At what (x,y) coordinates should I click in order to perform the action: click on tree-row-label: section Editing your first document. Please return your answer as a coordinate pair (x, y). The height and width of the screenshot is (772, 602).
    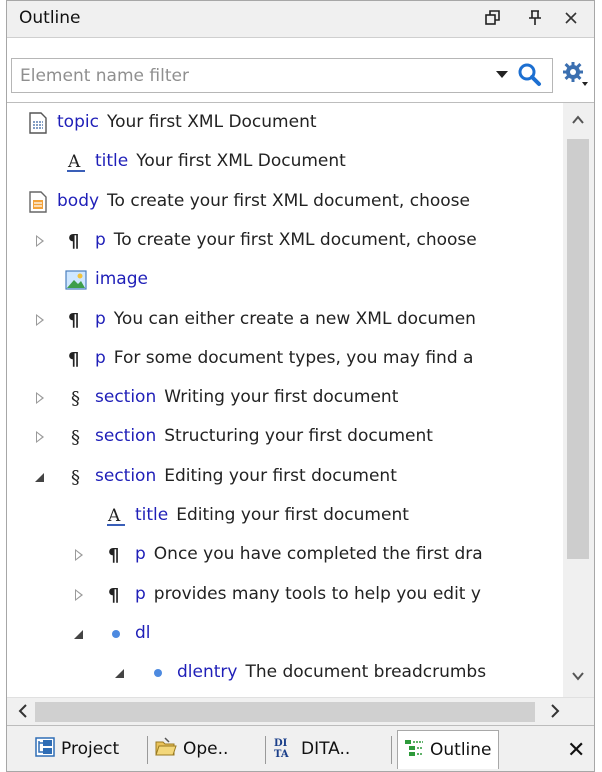
    Looking at the image, I should click on (246, 476).